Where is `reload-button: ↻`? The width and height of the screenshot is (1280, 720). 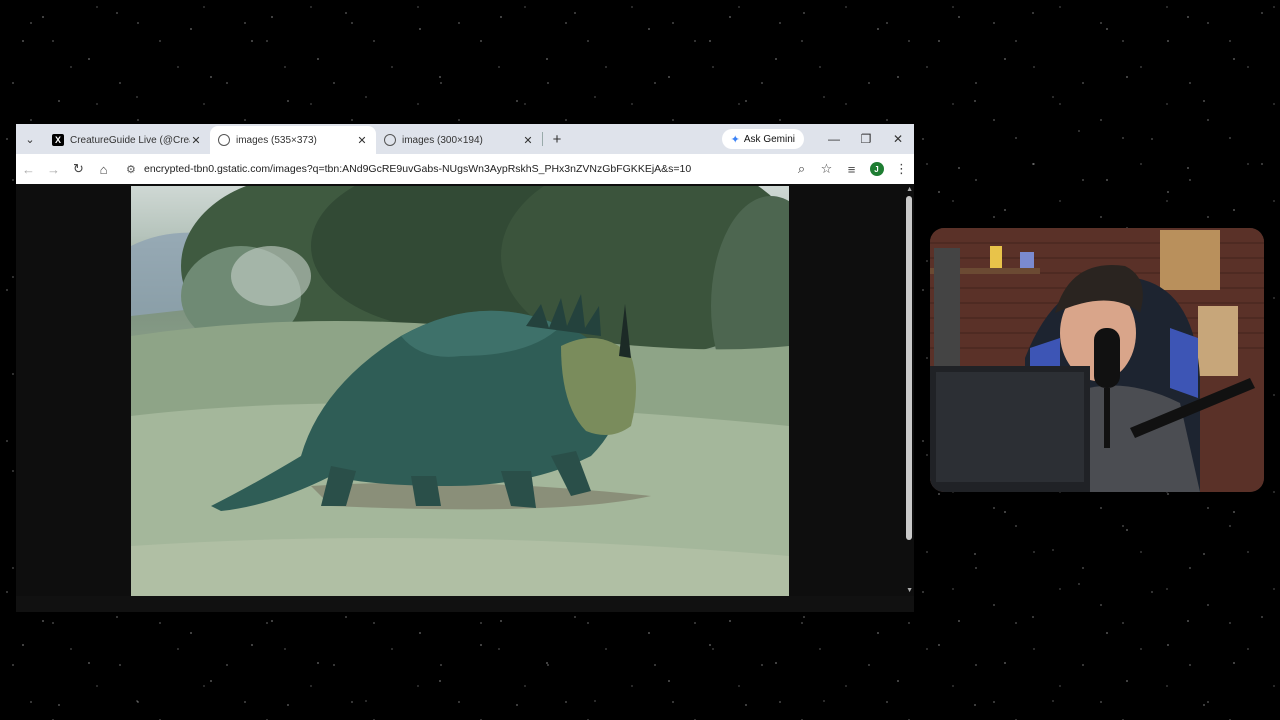 reload-button: ↻ is located at coordinates (78, 169).